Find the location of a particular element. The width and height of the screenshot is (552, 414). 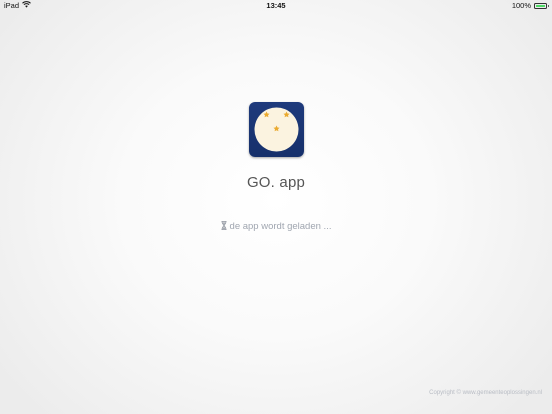

battery-icon is located at coordinates (541, 6).